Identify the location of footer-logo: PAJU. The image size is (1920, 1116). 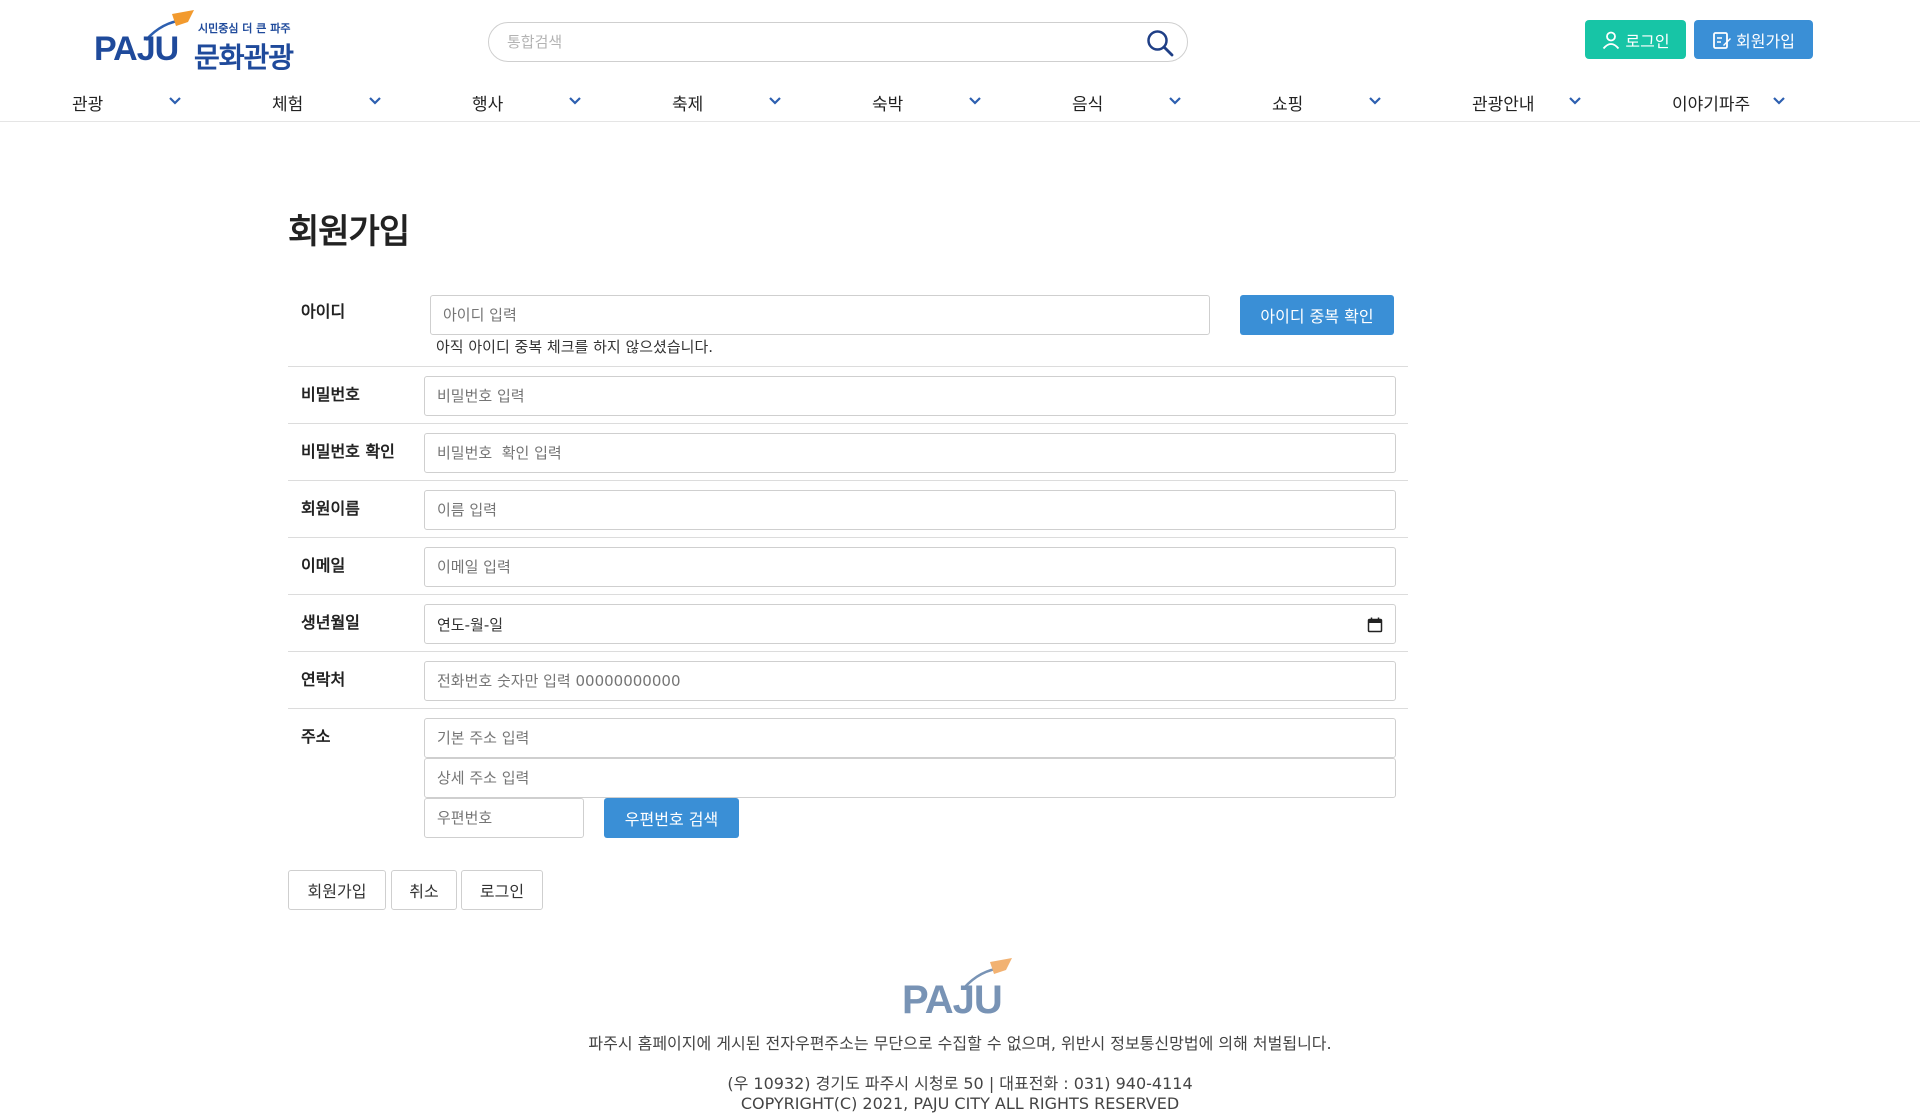
(962, 989).